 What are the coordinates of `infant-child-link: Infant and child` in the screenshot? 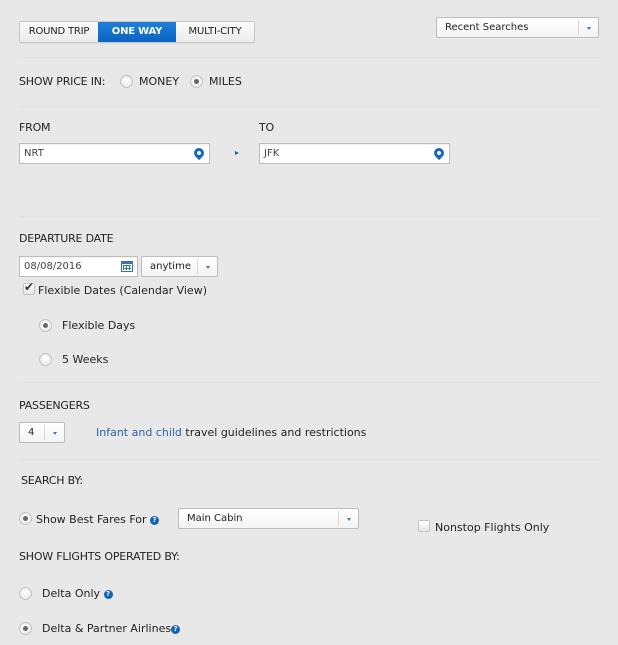 It's located at (139, 432).